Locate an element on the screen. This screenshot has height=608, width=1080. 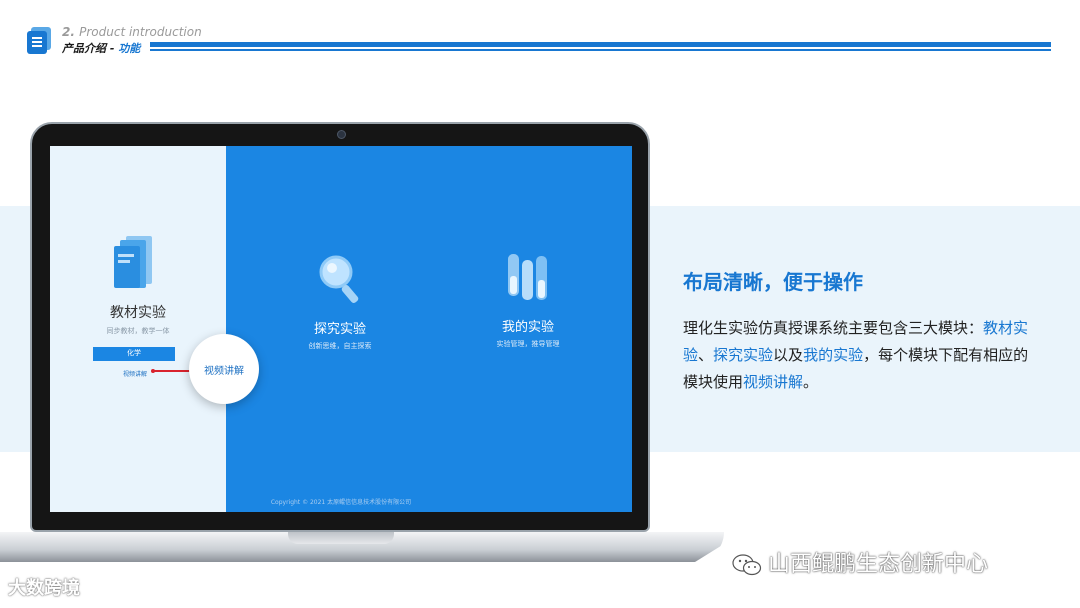
watermark-left: 大数跨境 is located at coordinates (44, 587).